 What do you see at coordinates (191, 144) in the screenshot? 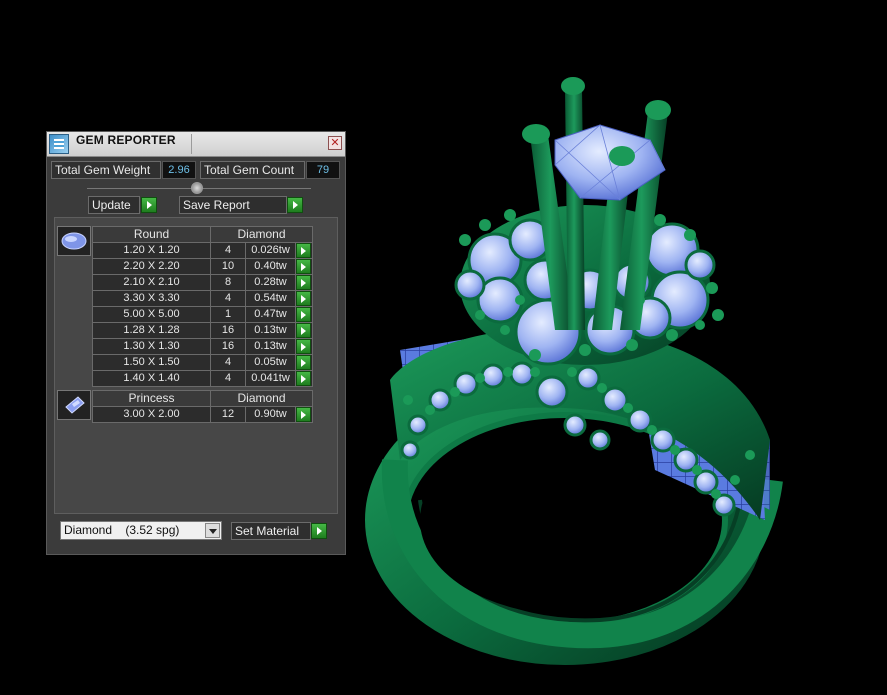
I see `titlebar-divider` at bounding box center [191, 144].